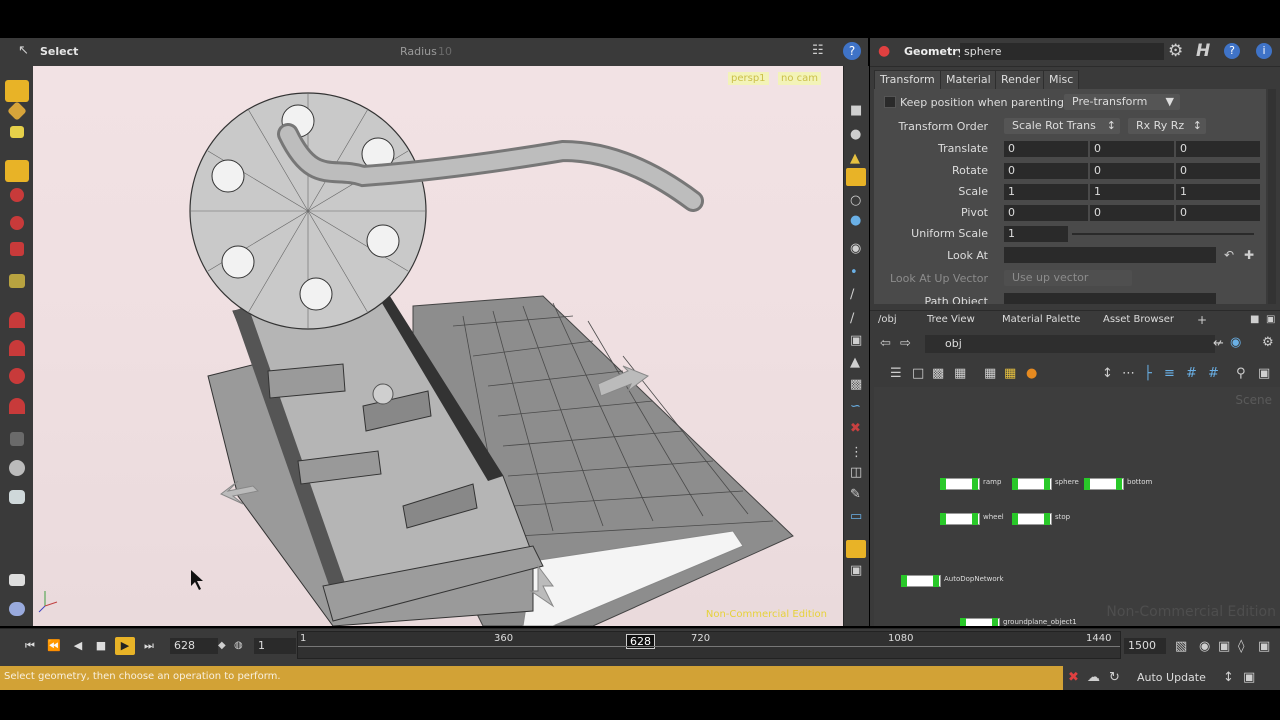 The width and height of the screenshot is (1280, 720). I want to click on info-icon: i, so click(1264, 51).